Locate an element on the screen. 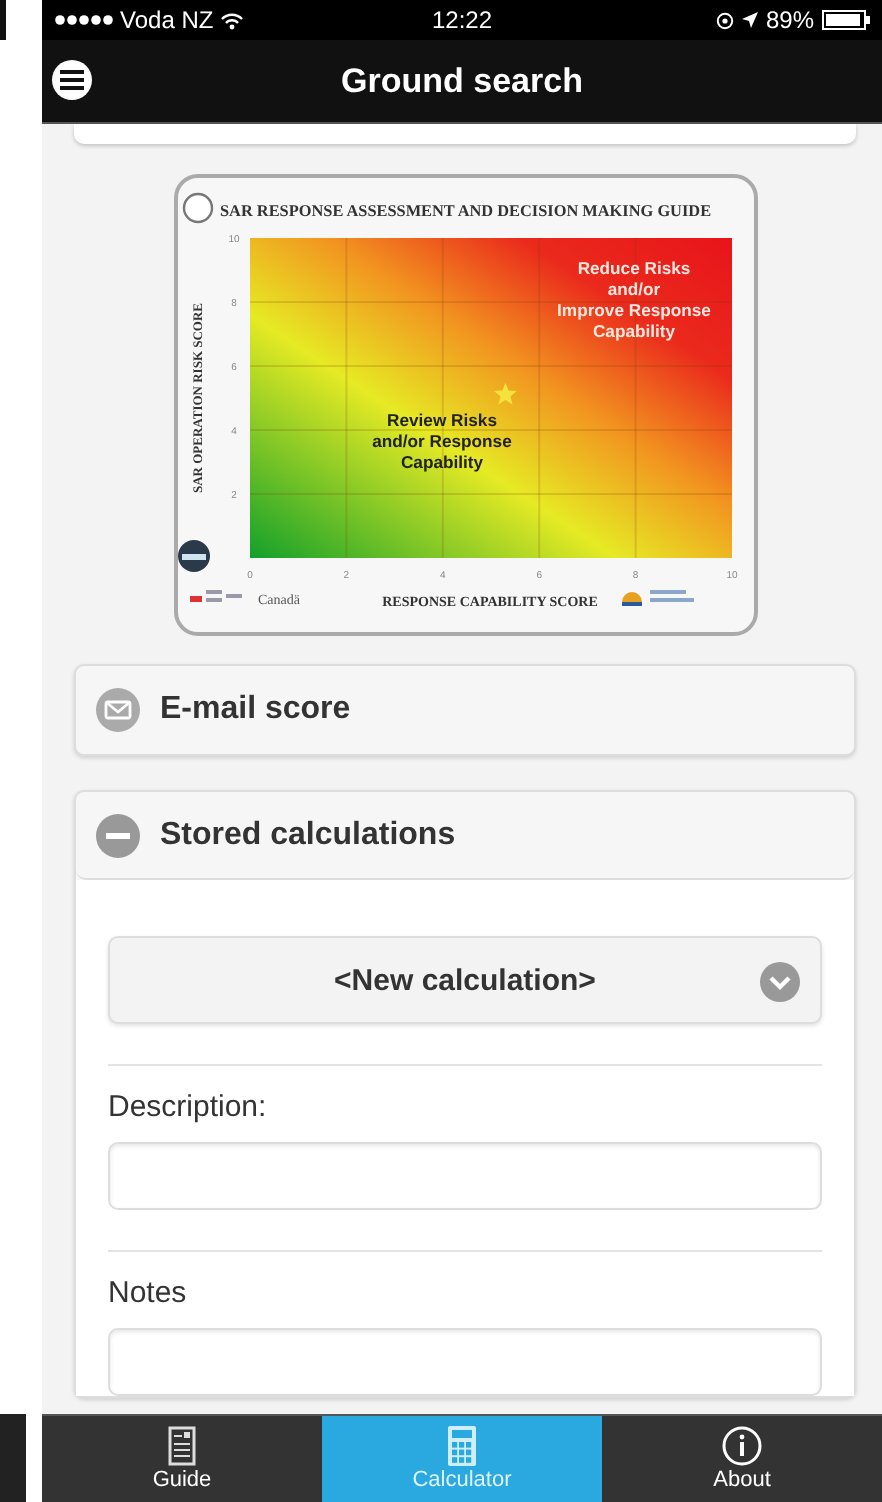 The width and height of the screenshot is (882, 1502). wifi-icon is located at coordinates (231, 20).